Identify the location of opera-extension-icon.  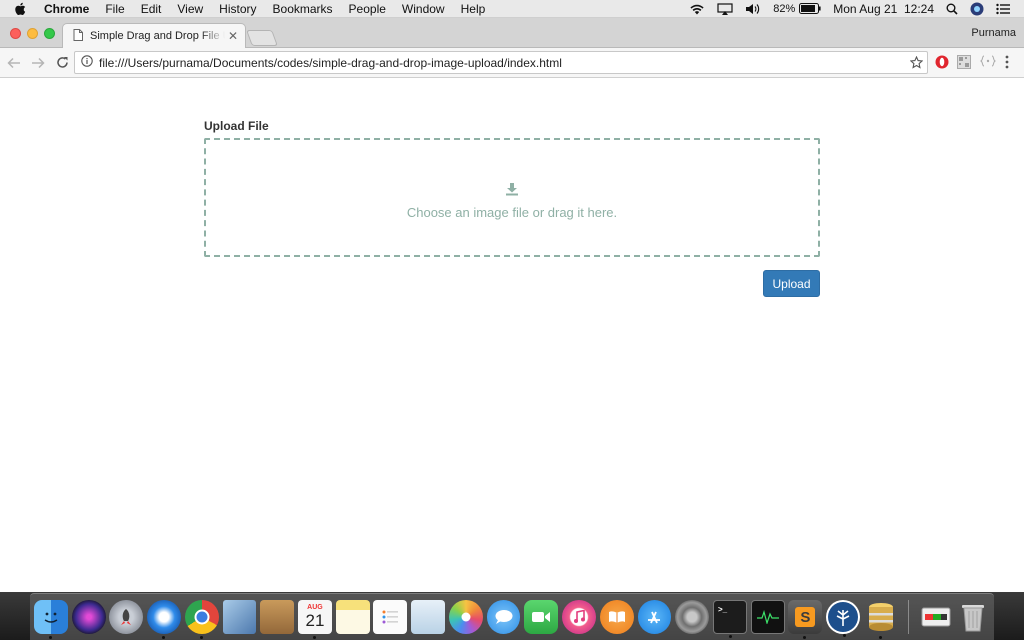
(942, 62).